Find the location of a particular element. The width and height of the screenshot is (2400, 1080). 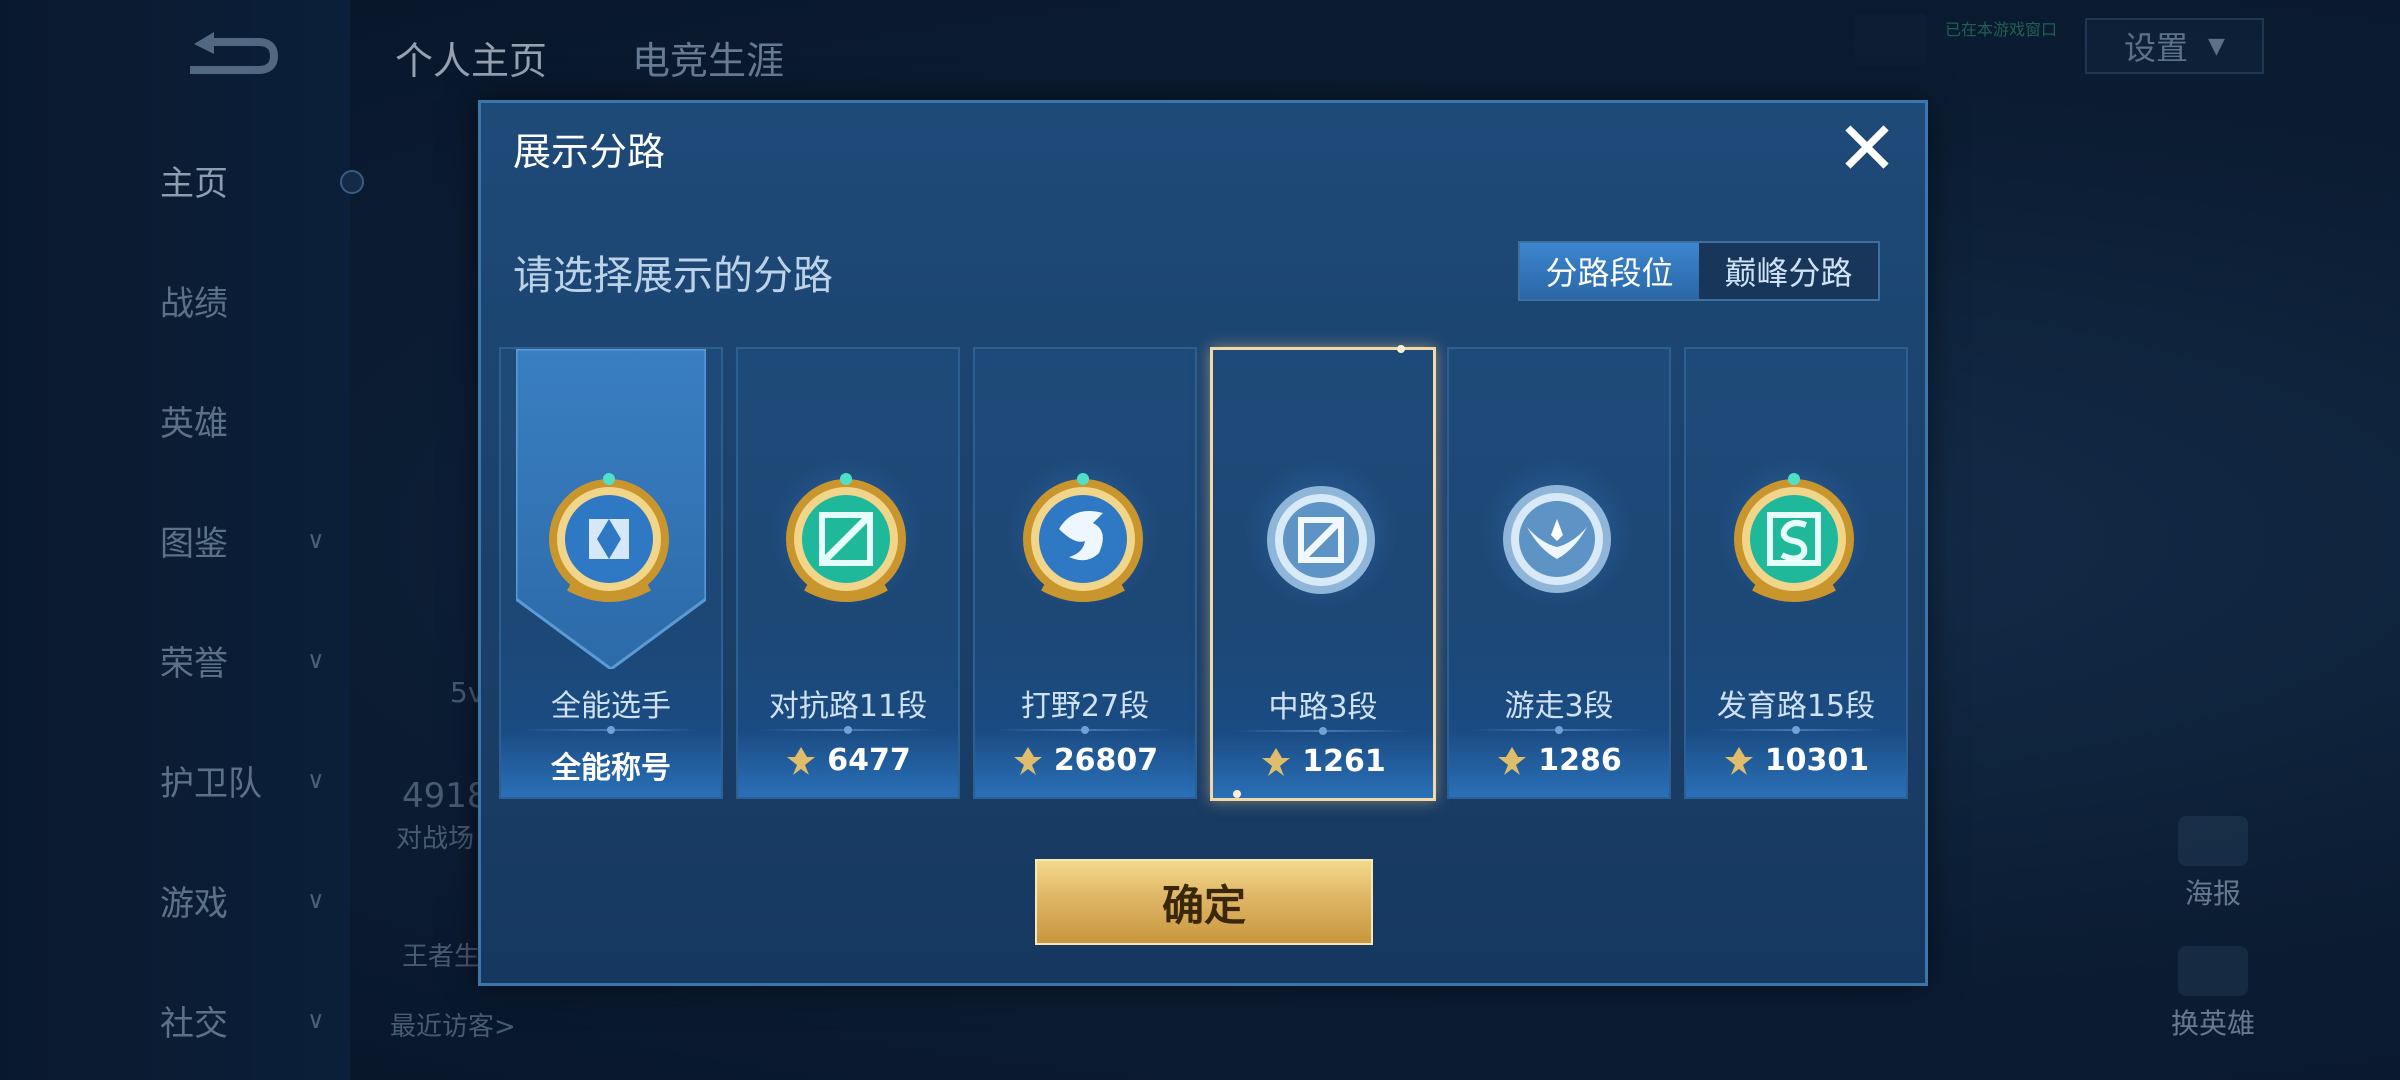

close-icon: ✕ is located at coordinates (1867, 149).